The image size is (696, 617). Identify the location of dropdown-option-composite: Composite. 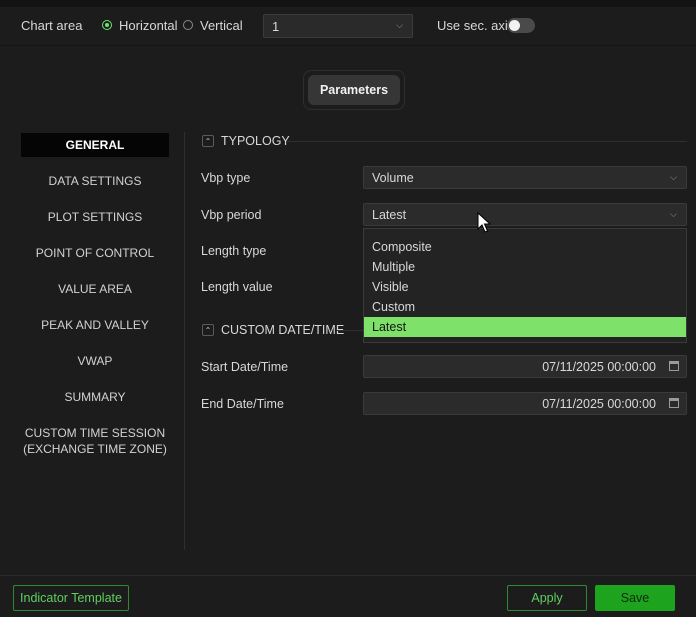
(525, 247).